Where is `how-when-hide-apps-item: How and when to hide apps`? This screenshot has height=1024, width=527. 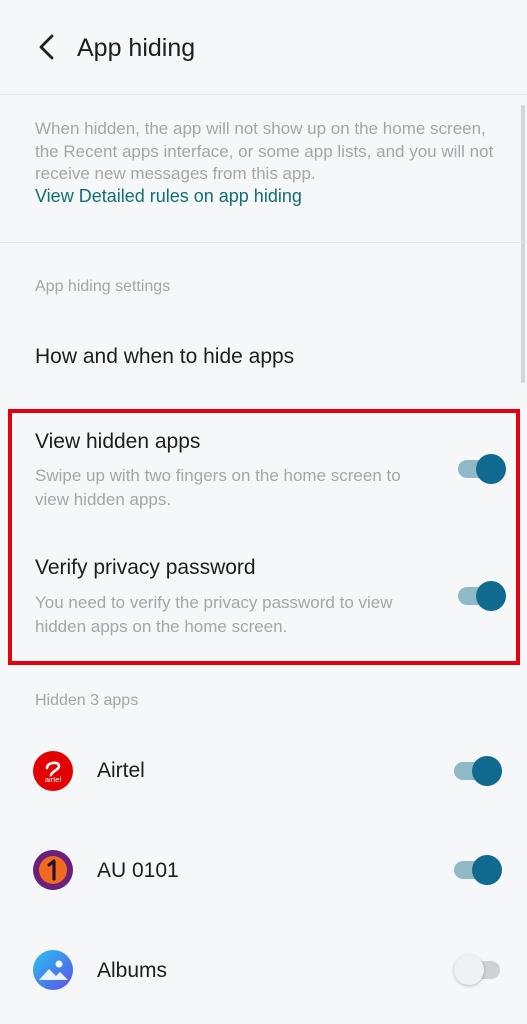
how-when-hide-apps-item: How and when to hide apps is located at coordinates (164, 357).